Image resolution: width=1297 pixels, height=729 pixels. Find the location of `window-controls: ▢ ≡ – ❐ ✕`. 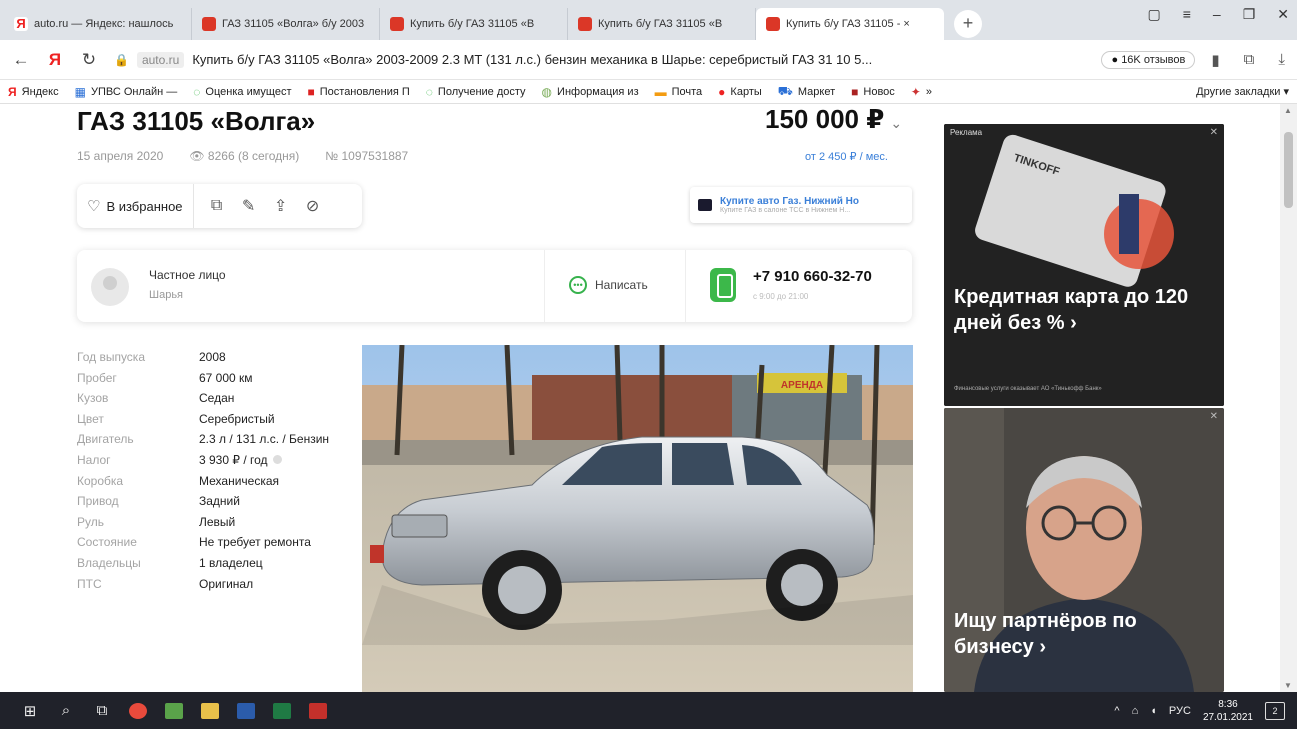

window-controls: ▢ ≡ – ❐ ✕ is located at coordinates (1219, 14).